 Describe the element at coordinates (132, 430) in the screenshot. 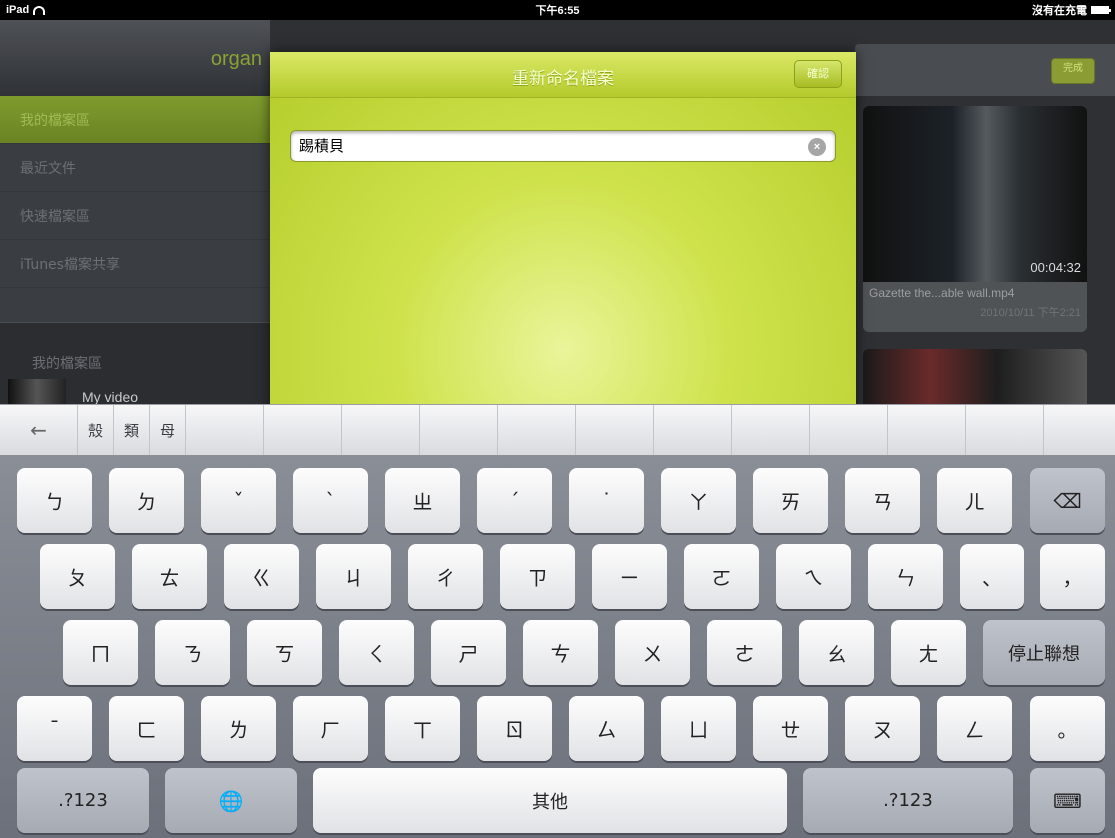

I see `candidate-item: 類` at that location.